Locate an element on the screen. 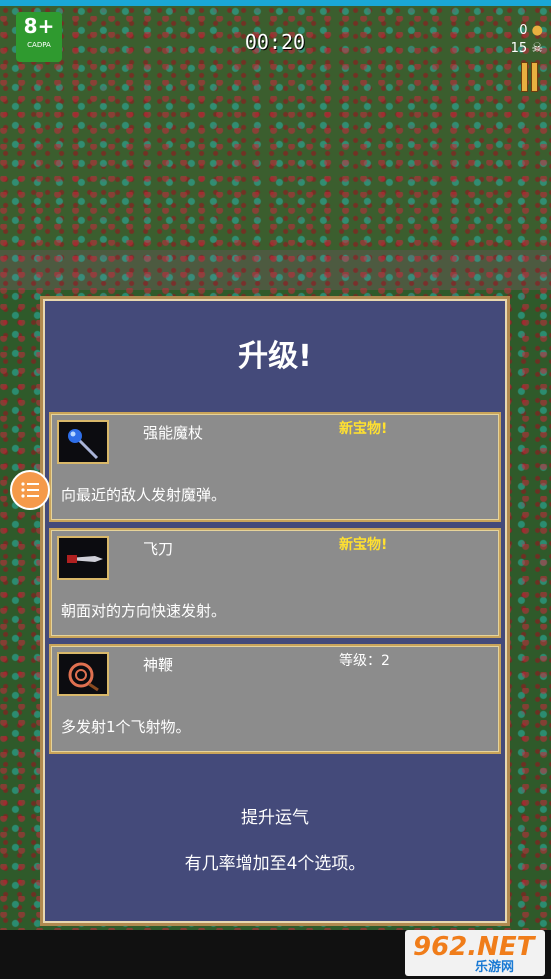  upgrade-option-wand: 强能魔杖 新宝物! 向最近的敌人发射魔弹。 is located at coordinates (275, 467).